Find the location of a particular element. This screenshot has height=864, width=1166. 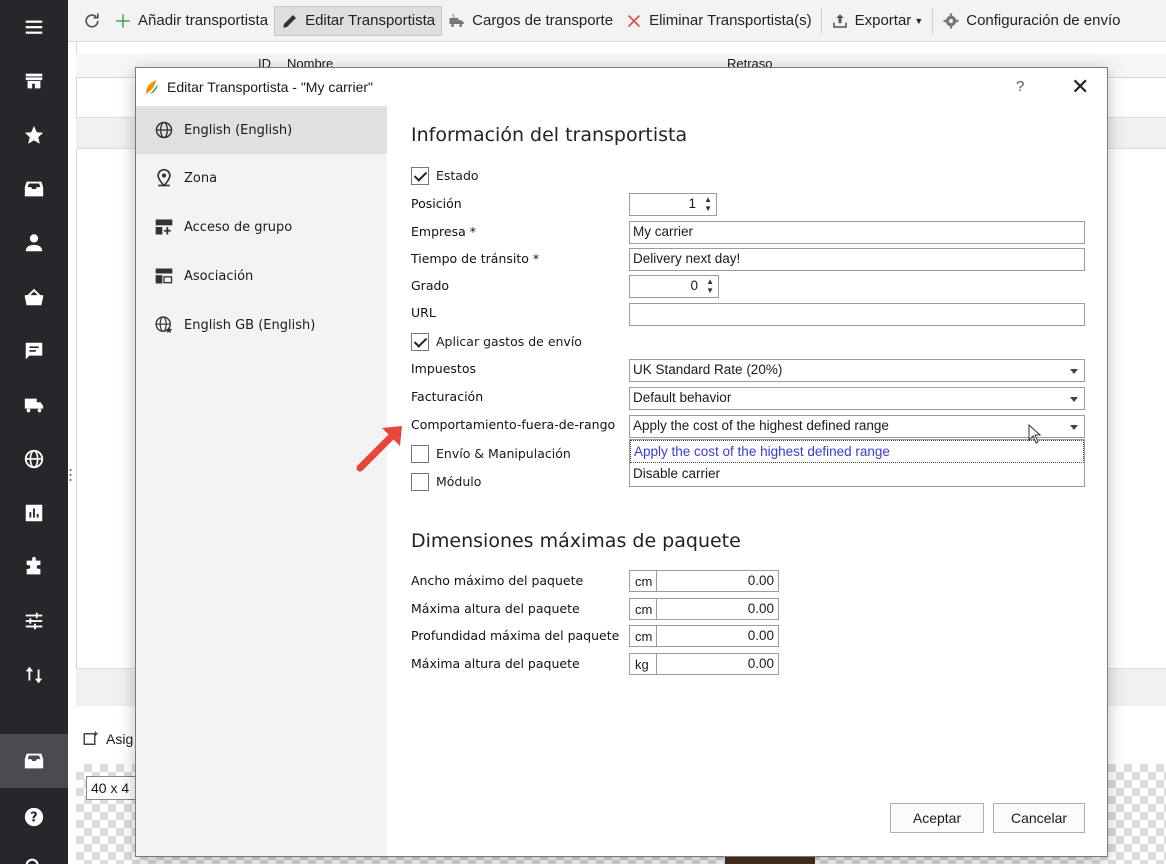

empresa-input: My carrier is located at coordinates (857, 232).